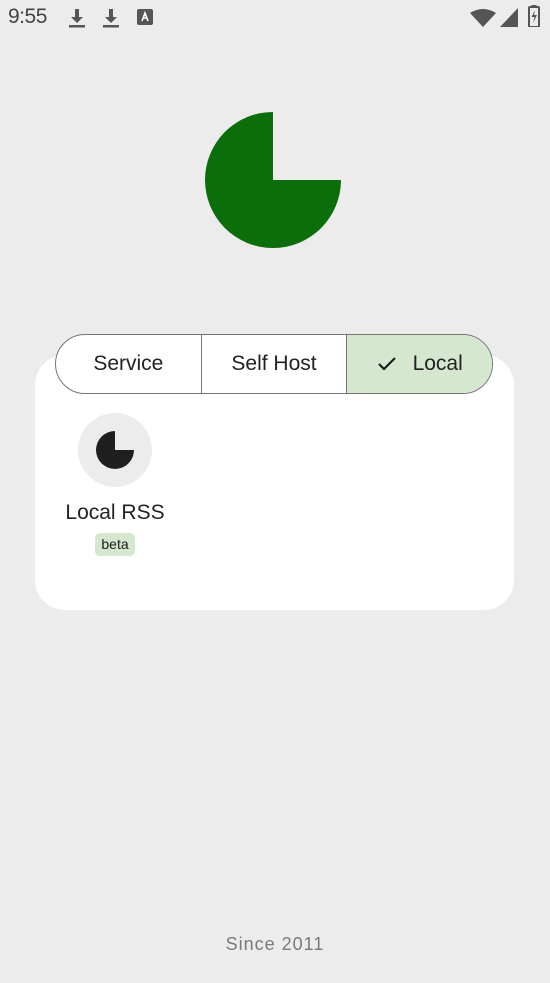  I want to click on status-time: 9:55, so click(27, 16).